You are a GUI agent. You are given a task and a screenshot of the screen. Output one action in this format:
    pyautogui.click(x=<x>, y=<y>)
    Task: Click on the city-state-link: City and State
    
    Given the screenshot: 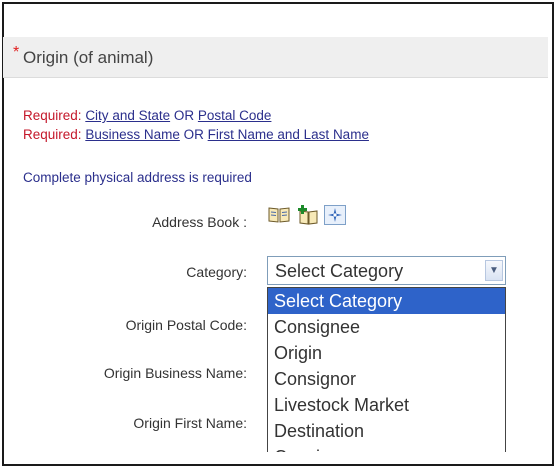 What is the action you would take?
    pyautogui.click(x=127, y=115)
    